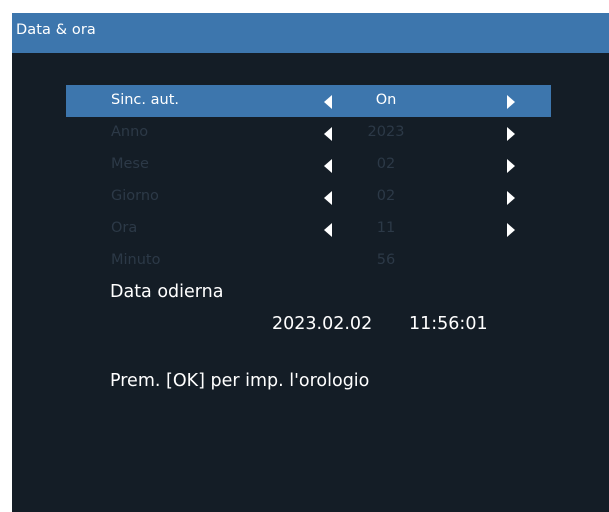  Describe the element at coordinates (386, 228) in the screenshot. I see `setting-value: 11` at that location.